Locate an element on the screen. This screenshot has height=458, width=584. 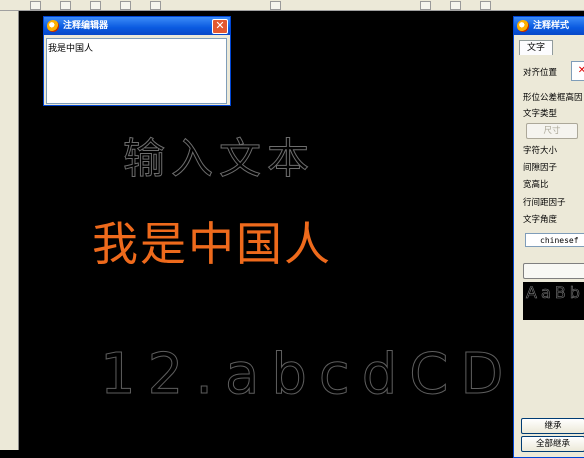
text-type-label: 文字类型 is located at coordinates (540, 114).